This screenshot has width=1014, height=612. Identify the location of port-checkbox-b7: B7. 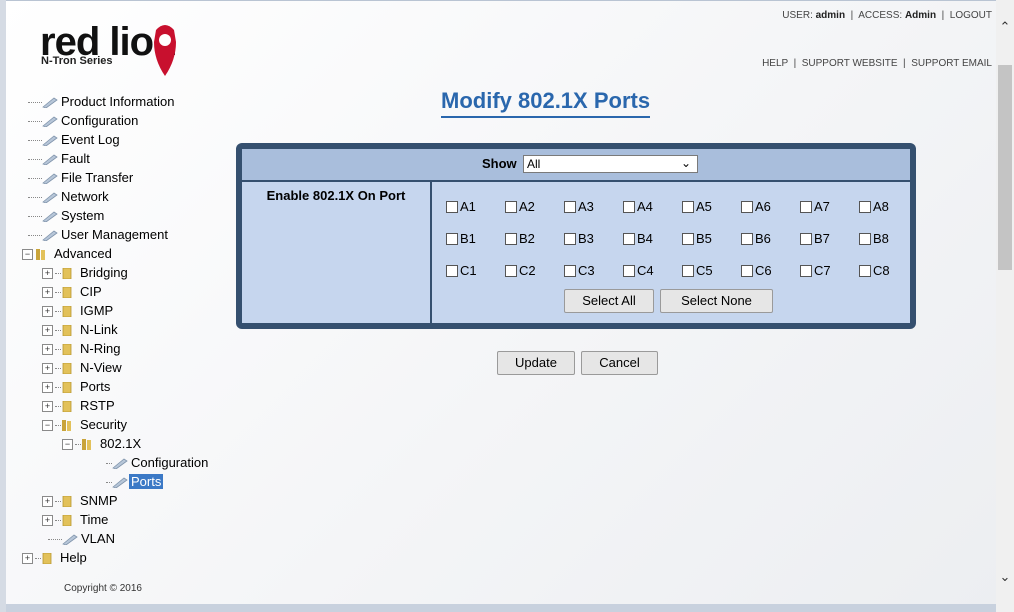
(815, 239).